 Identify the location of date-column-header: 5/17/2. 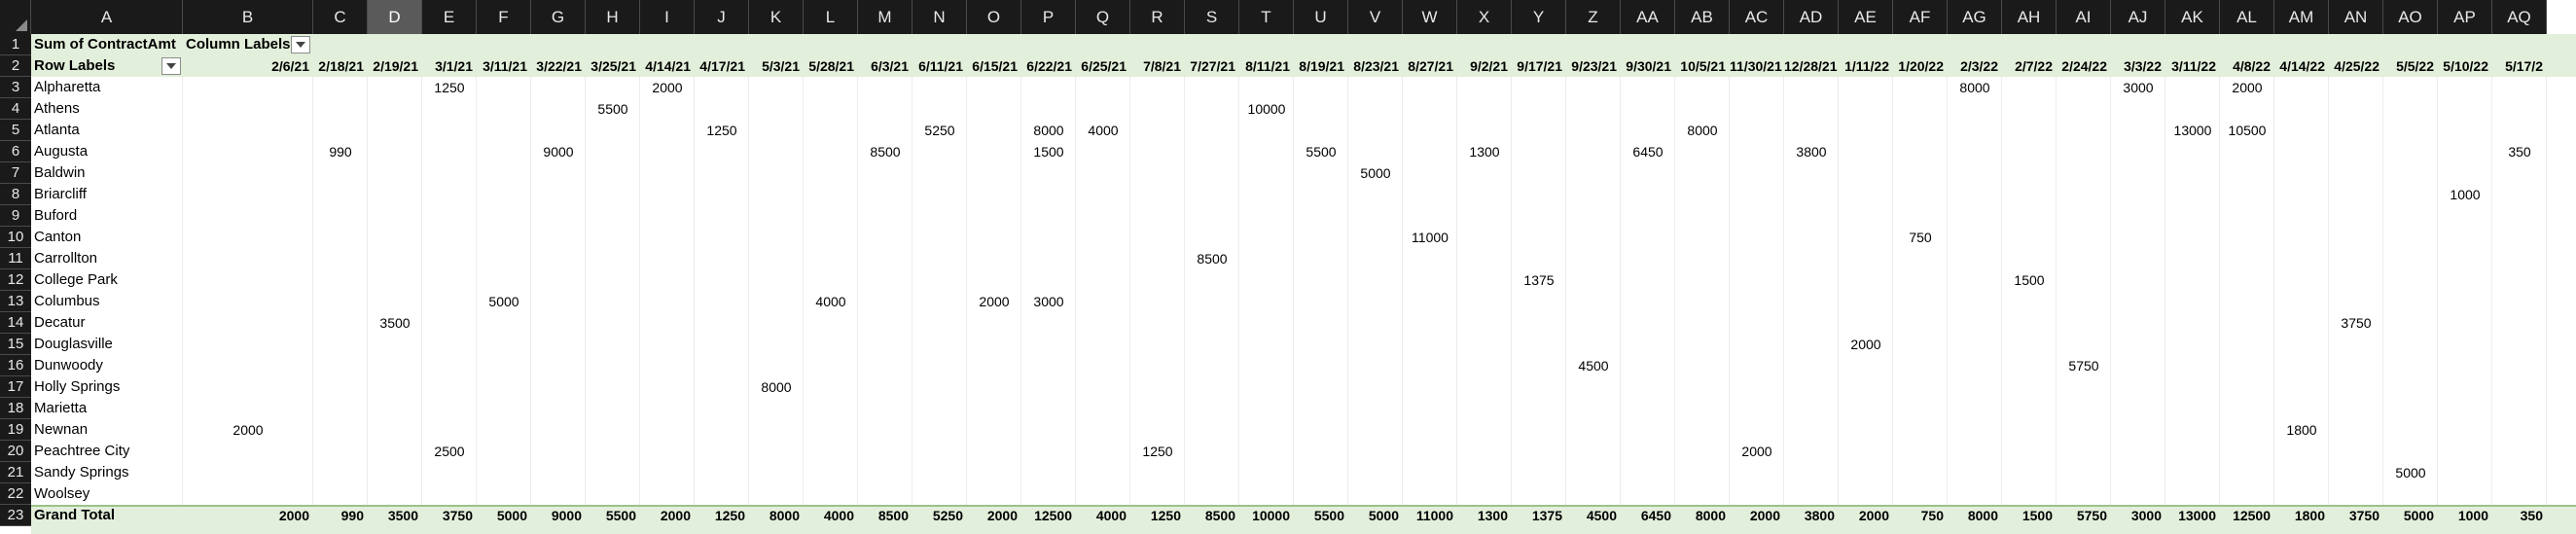
(2517, 66).